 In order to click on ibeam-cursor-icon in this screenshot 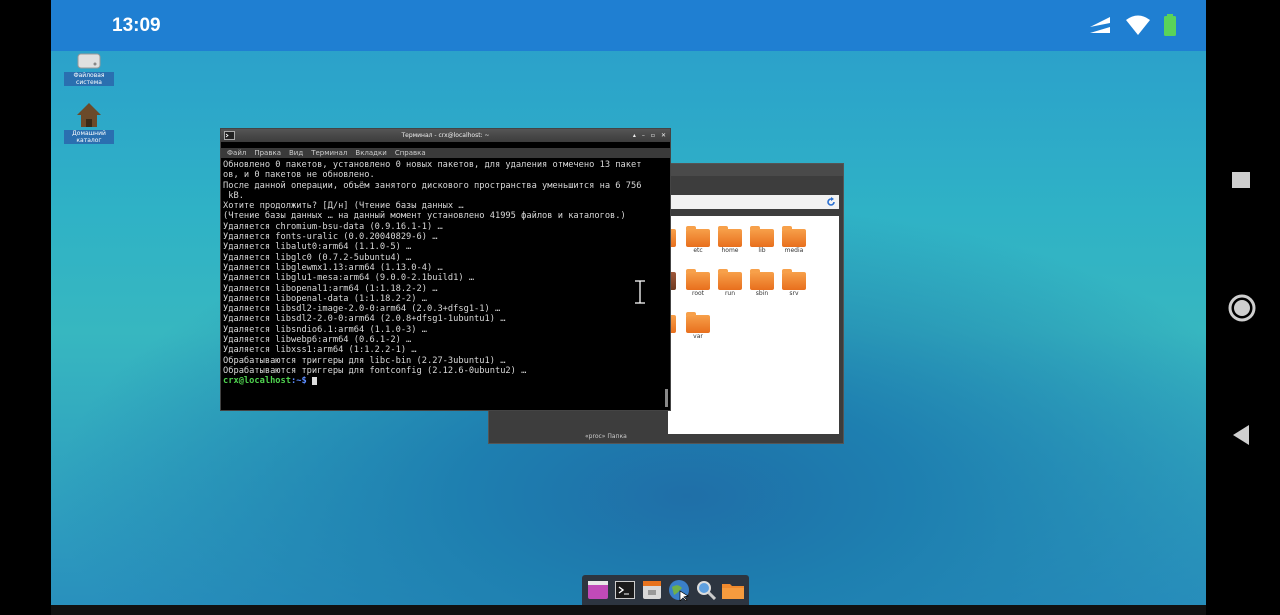, I will do `click(640, 292)`.